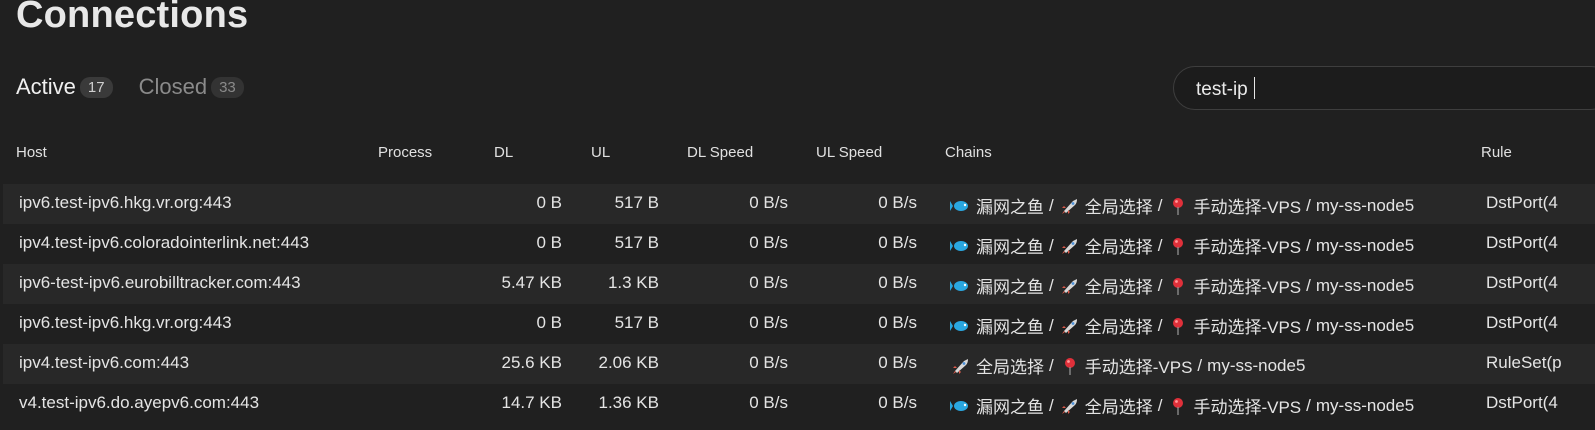  Describe the element at coordinates (629, 402) in the screenshot. I see `cell-ul: 1.36 KB` at that location.